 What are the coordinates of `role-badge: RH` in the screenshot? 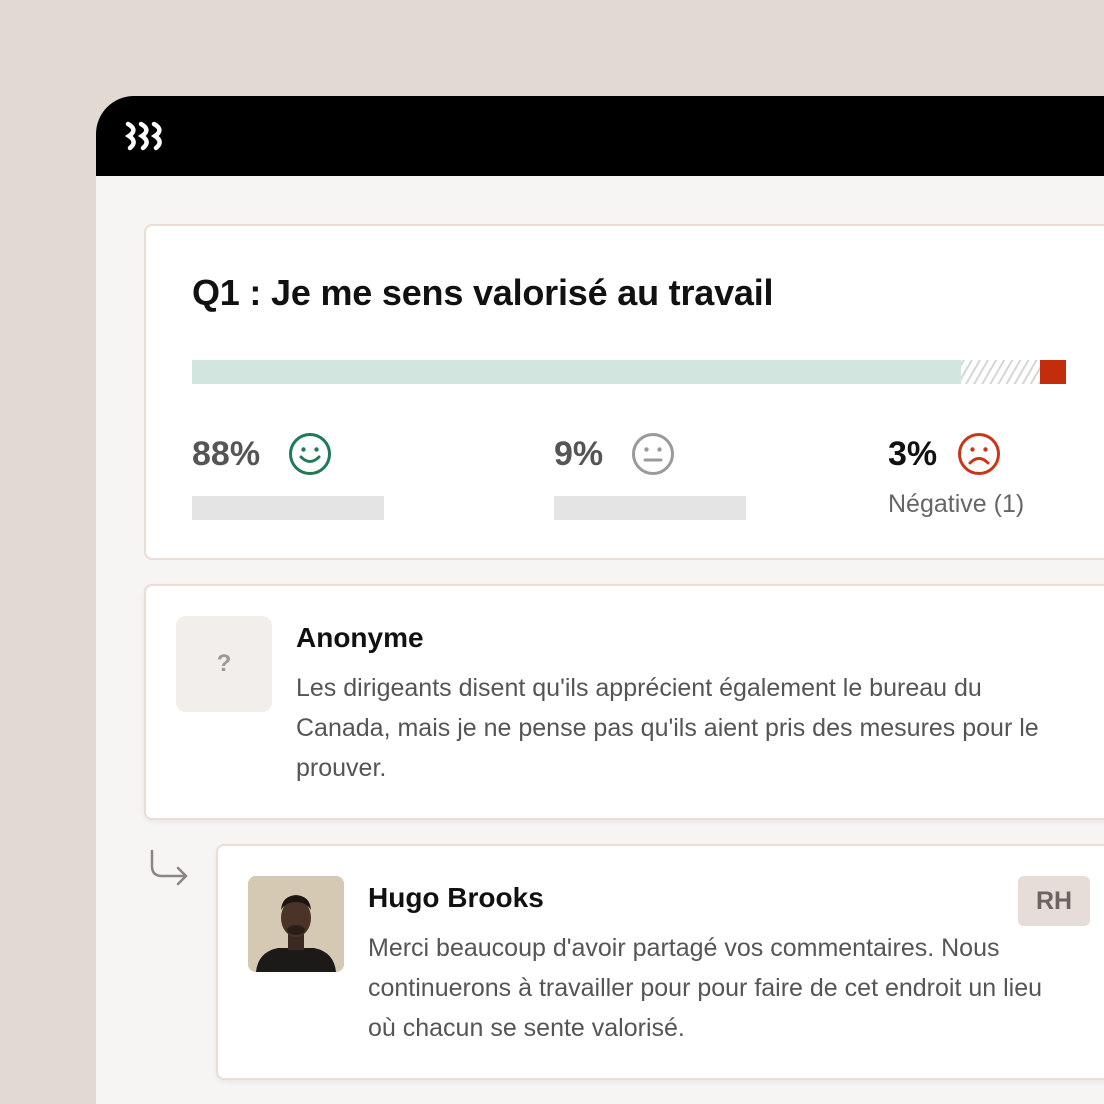 It's located at (1054, 901).